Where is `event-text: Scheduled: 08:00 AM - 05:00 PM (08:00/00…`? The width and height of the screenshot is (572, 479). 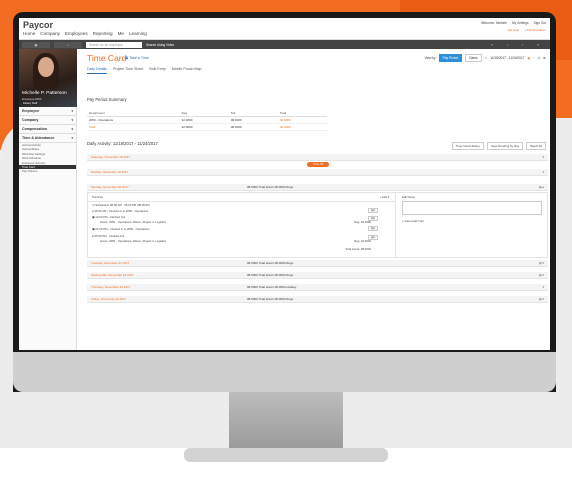
event-text: Scheduled: 08:00 AM - 05:00 PM (08:00/00… is located at coordinates (122, 205).